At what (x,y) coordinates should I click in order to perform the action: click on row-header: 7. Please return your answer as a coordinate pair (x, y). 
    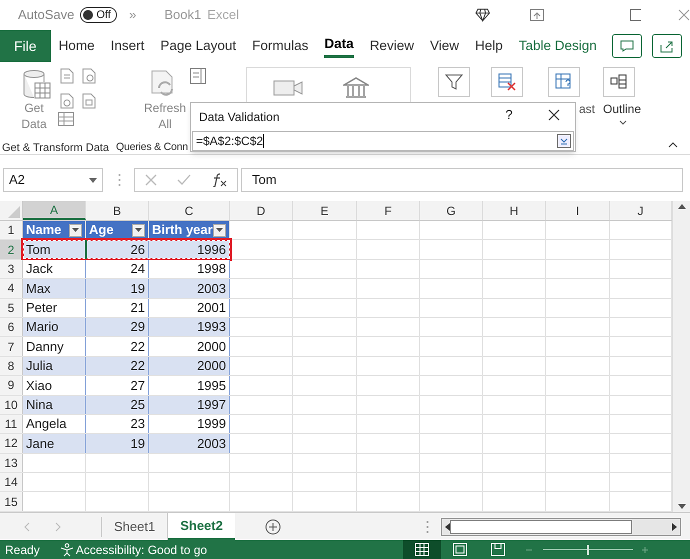
    Looking at the image, I should click on (11, 346).